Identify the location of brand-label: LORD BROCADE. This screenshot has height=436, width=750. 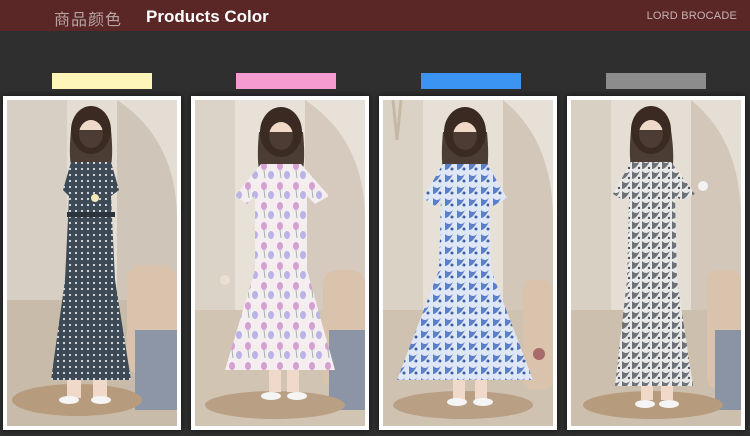
(691, 16).